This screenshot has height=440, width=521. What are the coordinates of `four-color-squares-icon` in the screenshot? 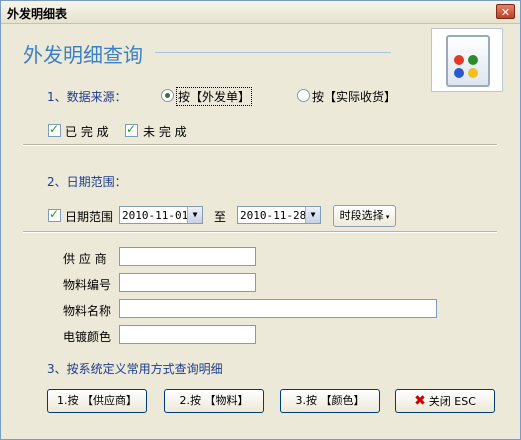 It's located at (468, 61).